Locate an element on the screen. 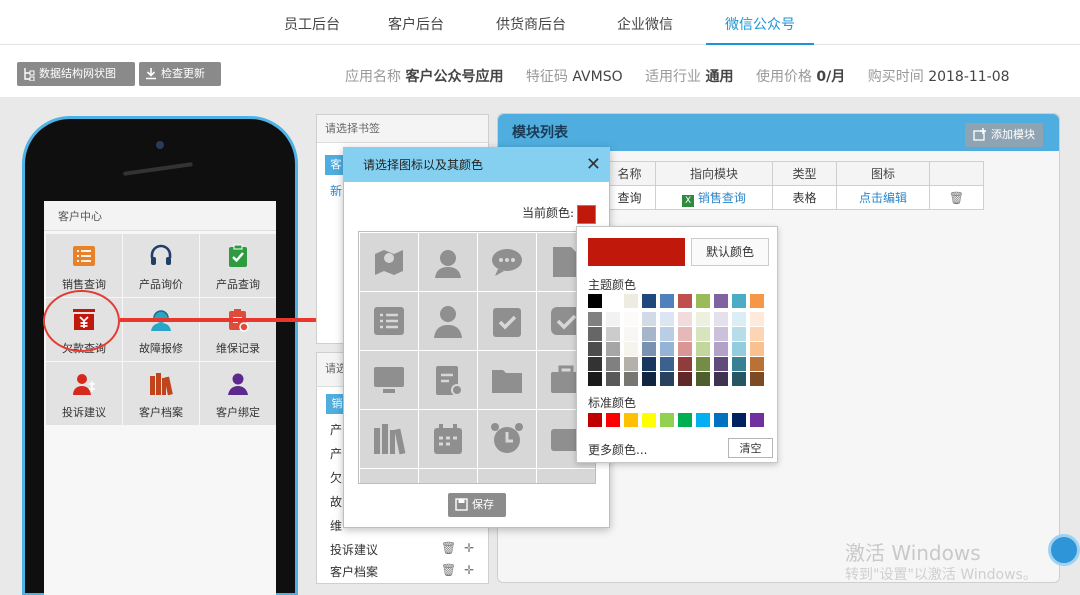 This screenshot has width=1080, height=595. tab-employee: 员工后台 is located at coordinates (312, 22).